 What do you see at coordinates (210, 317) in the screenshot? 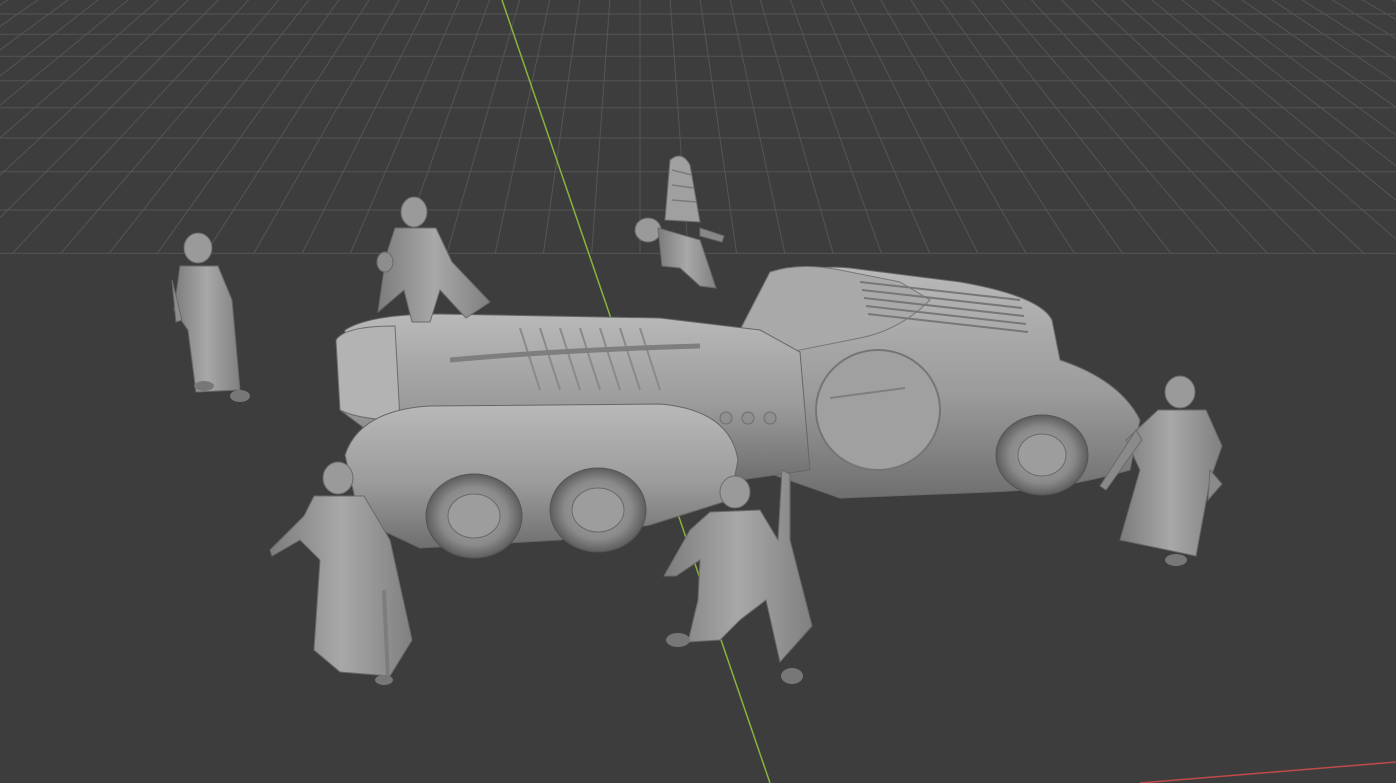
I see `robed-figure-left` at bounding box center [210, 317].